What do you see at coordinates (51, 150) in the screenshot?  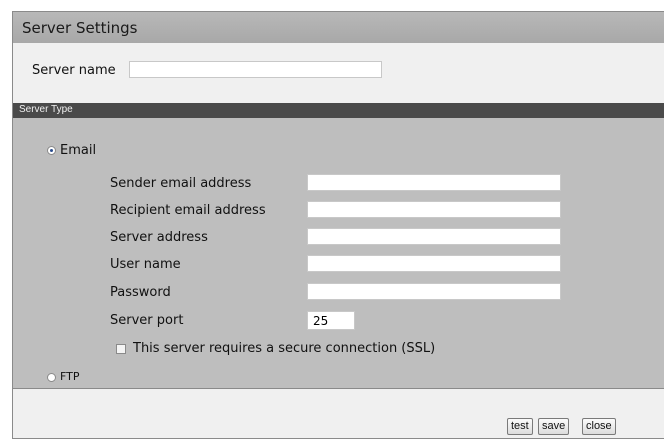 I see `email-radio` at bounding box center [51, 150].